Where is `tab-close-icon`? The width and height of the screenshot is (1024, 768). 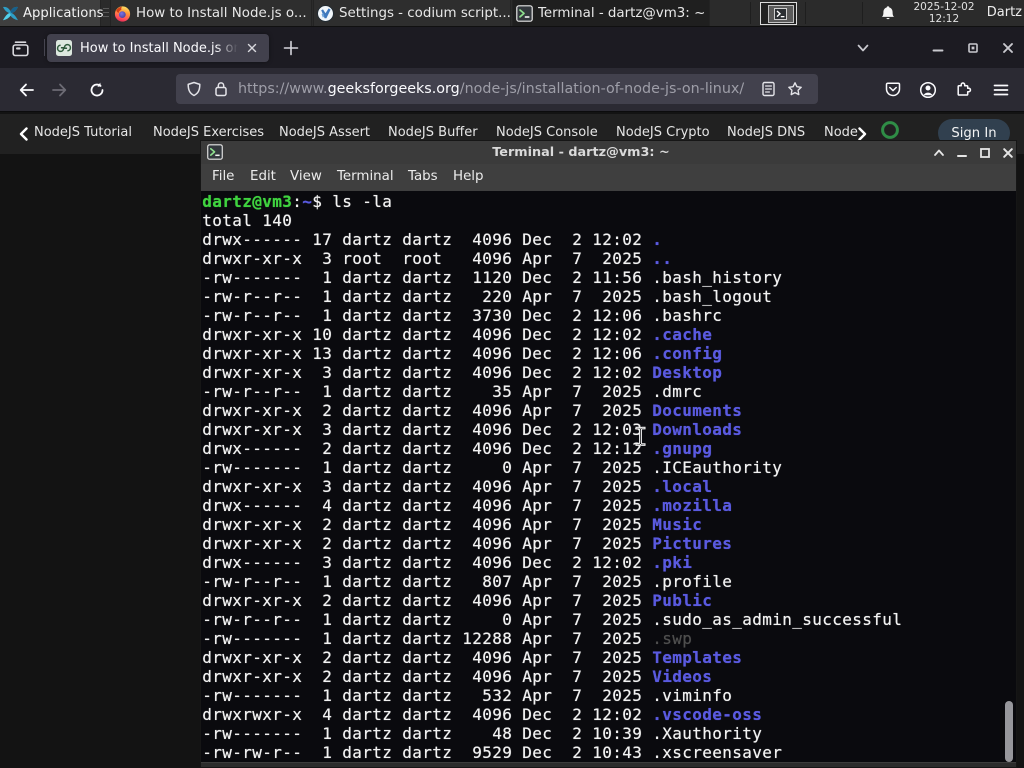 tab-close-icon is located at coordinates (252, 48).